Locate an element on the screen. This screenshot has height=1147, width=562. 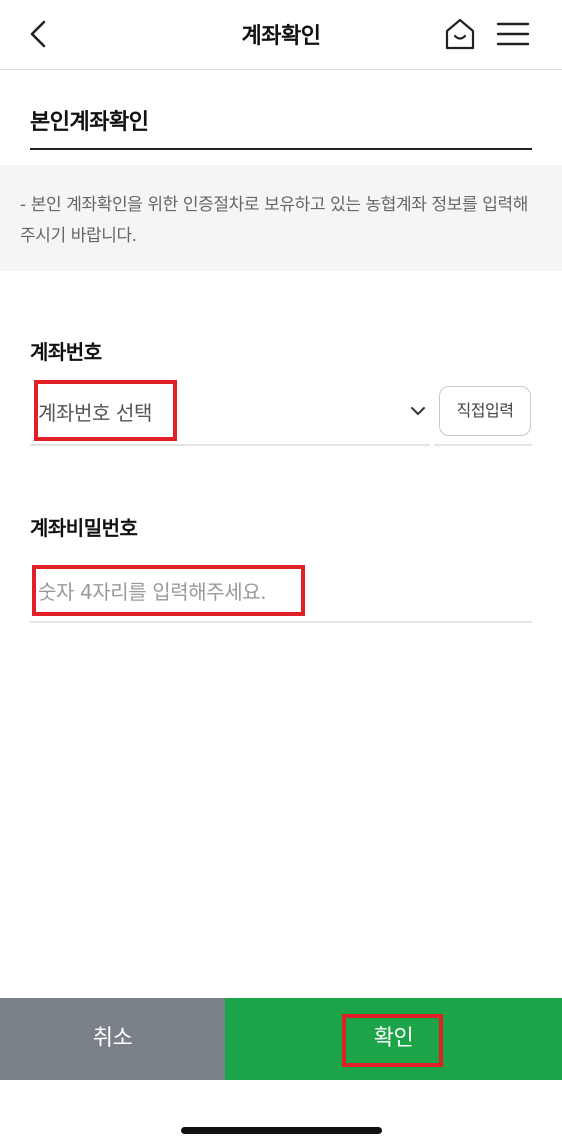
chevron-down-icon is located at coordinates (418, 411).